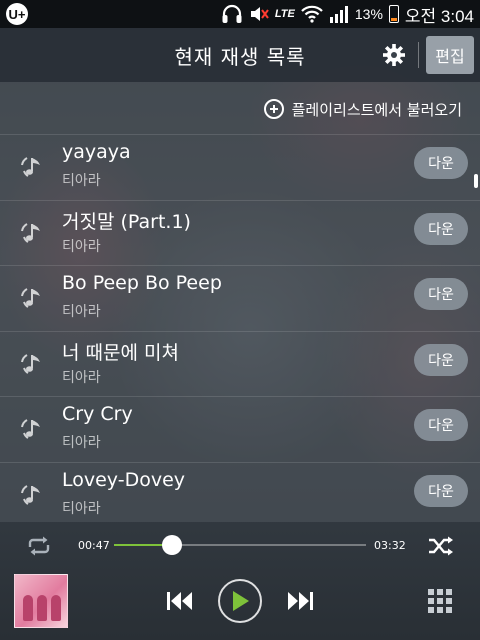  I want to click on list-item: 너 때문에 미쳐 티아라 다운, so click(240, 363).